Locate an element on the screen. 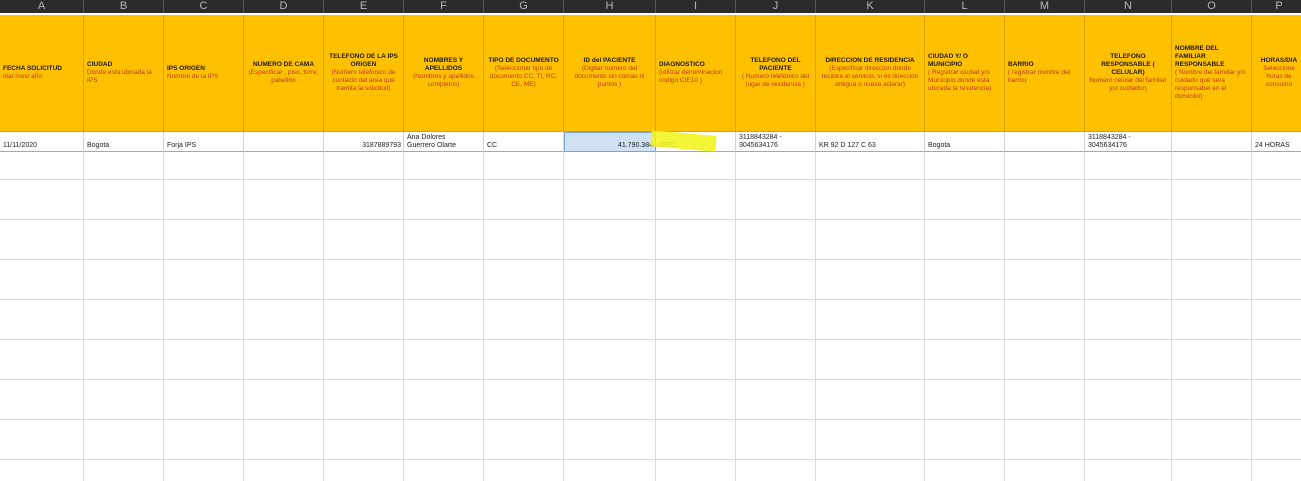 The image size is (1301, 481). header-title: FECHA SOLICITUD is located at coordinates (32, 68).